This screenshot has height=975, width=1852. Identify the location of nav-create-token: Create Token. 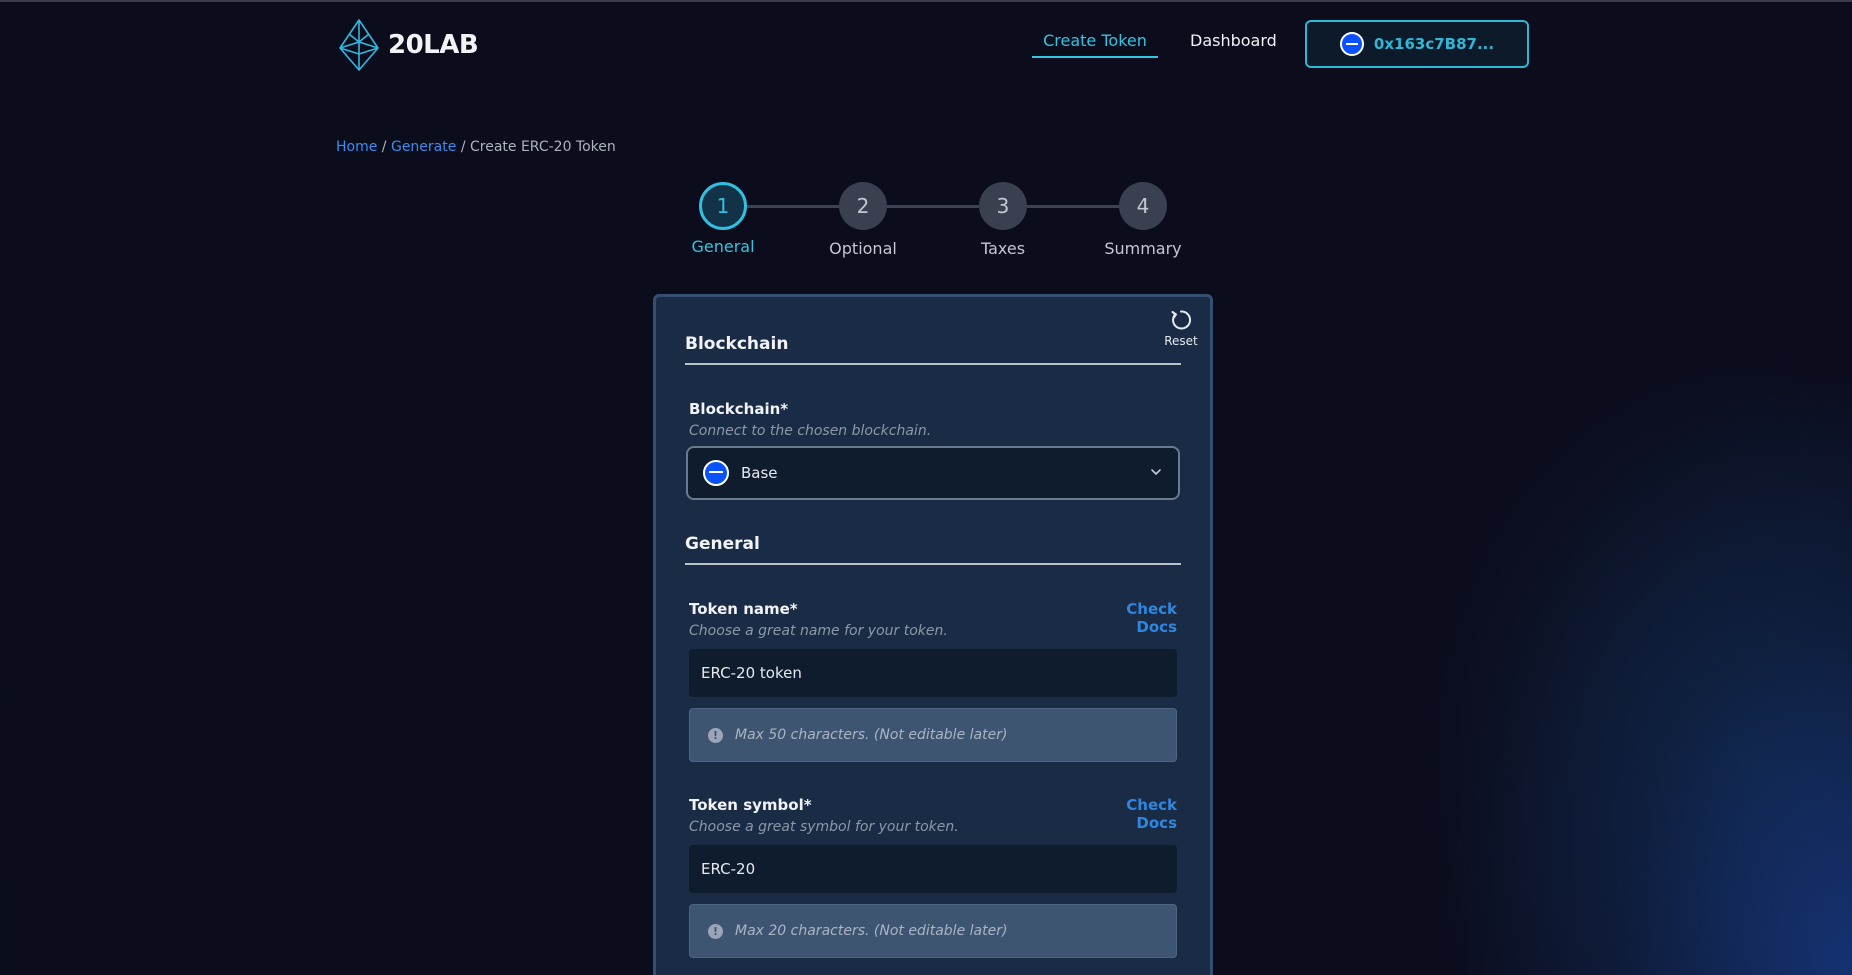
(1095, 44).